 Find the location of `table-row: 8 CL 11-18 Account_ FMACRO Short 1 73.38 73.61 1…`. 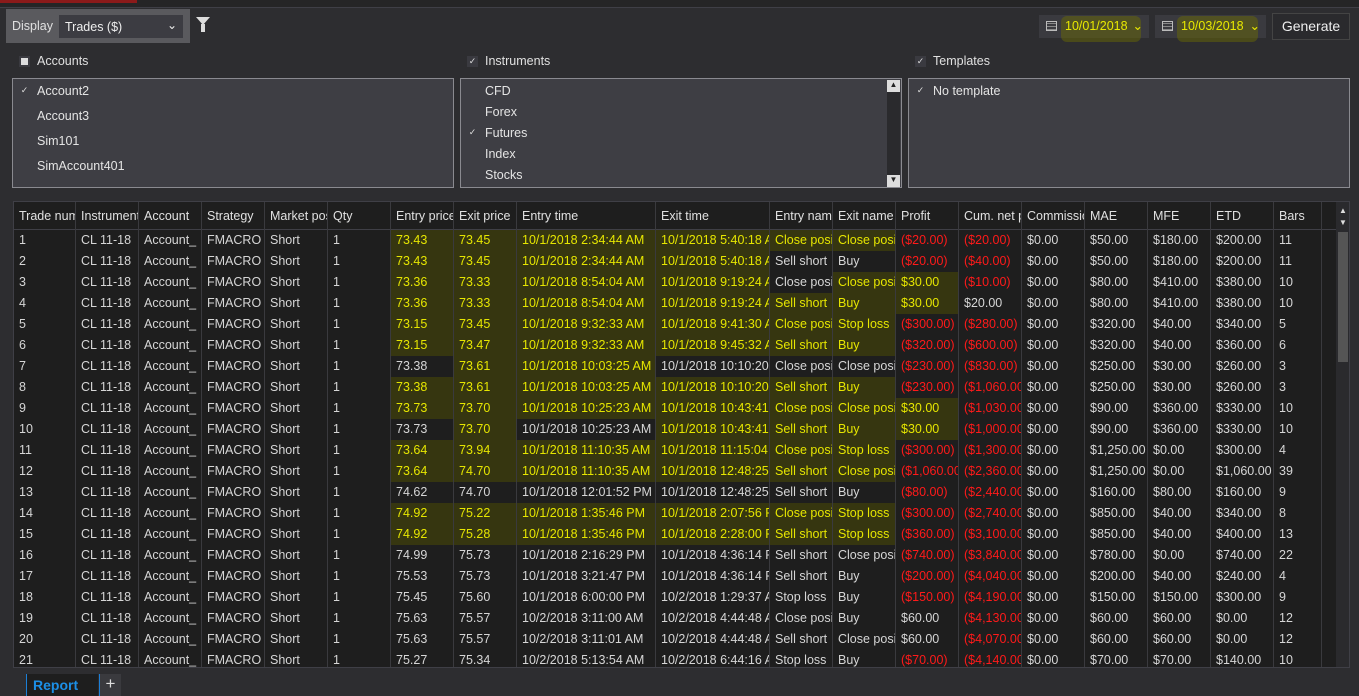

table-row: 8 CL 11-18 Account_ FMACRO Short 1 73.38 73.61 1… is located at coordinates (675, 387).